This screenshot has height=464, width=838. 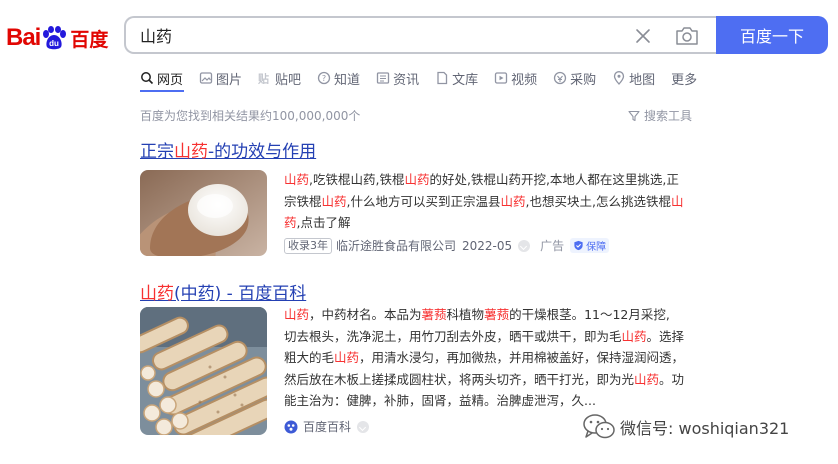 I want to click on tab-label: 视频, so click(x=524, y=80).